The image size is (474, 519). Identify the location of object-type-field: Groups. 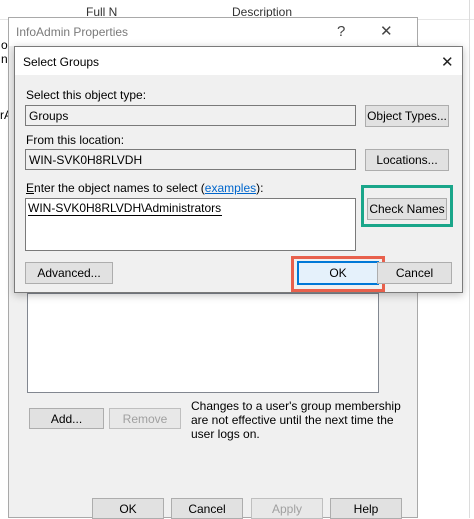
(190, 115).